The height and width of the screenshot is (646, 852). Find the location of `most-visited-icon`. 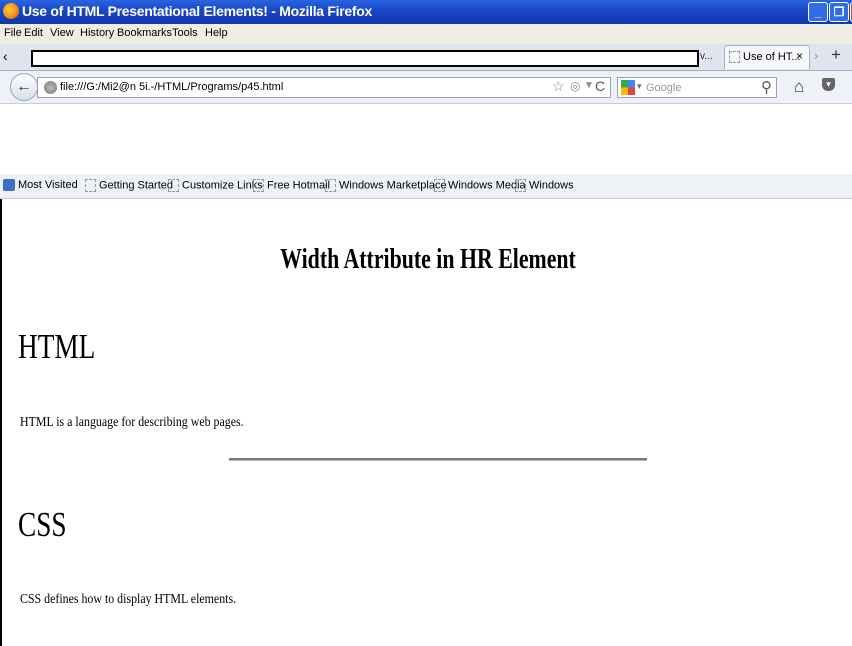

most-visited-icon is located at coordinates (9, 185).